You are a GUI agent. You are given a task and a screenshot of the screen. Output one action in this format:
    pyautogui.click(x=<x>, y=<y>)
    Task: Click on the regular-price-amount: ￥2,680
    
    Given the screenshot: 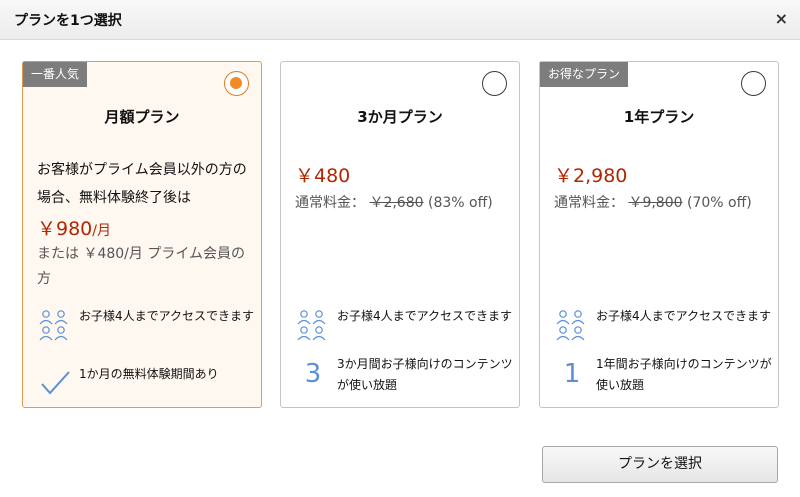 What is the action you would take?
    pyautogui.click(x=396, y=203)
    